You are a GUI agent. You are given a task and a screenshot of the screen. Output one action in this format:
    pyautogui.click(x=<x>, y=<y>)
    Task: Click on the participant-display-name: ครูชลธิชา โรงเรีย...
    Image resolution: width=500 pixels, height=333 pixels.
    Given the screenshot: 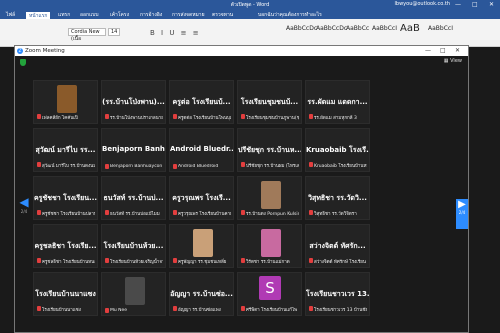 What is the action you would take?
    pyautogui.click(x=65, y=246)
    